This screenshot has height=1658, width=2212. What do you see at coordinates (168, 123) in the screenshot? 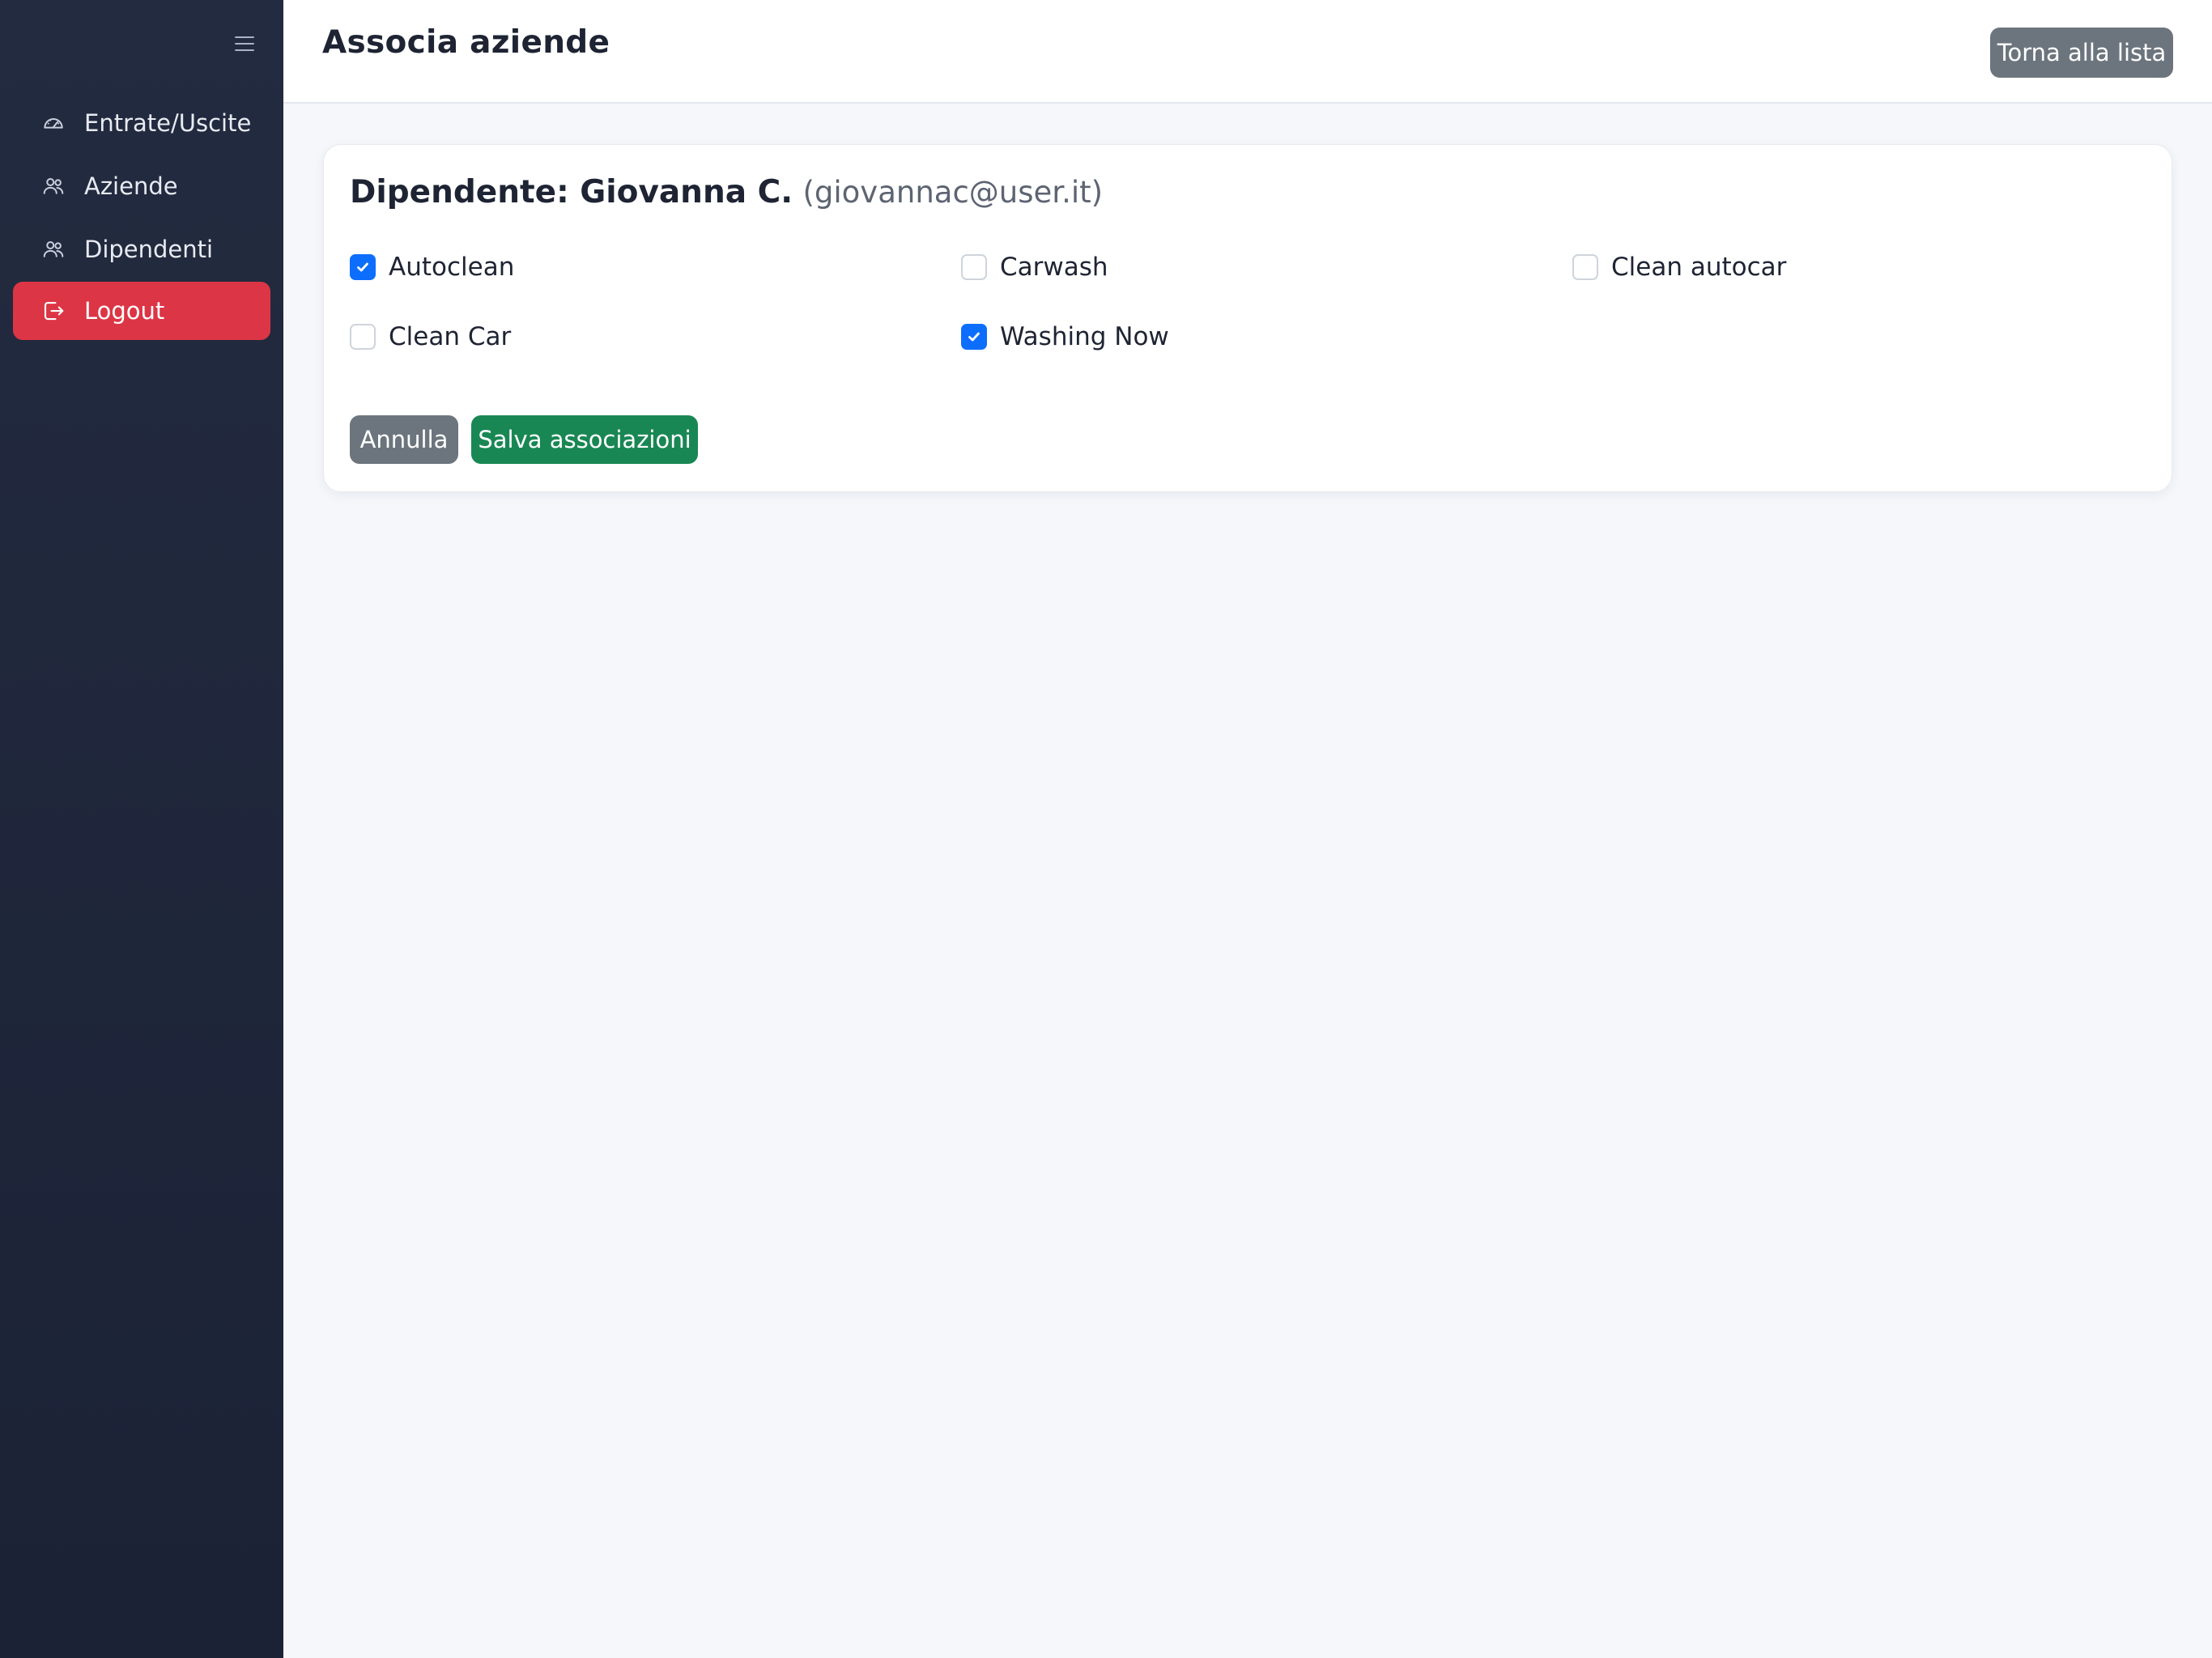
I see `sidebar-item-label: Entrate/Uscite` at bounding box center [168, 123].